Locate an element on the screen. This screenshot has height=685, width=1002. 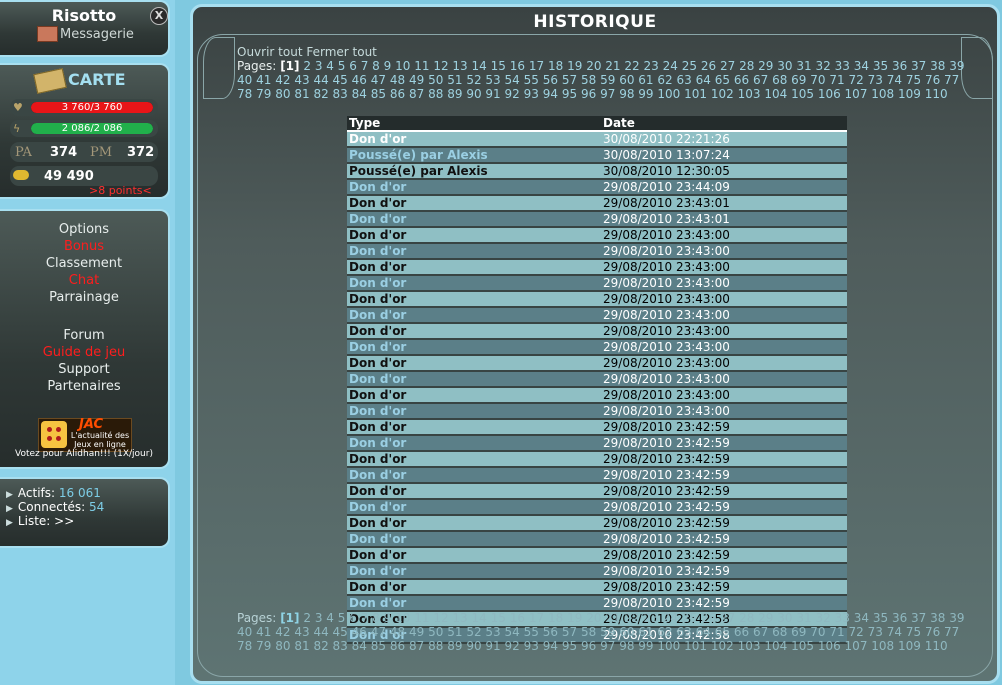
top-page-link: 93 is located at coordinates (531, 94).